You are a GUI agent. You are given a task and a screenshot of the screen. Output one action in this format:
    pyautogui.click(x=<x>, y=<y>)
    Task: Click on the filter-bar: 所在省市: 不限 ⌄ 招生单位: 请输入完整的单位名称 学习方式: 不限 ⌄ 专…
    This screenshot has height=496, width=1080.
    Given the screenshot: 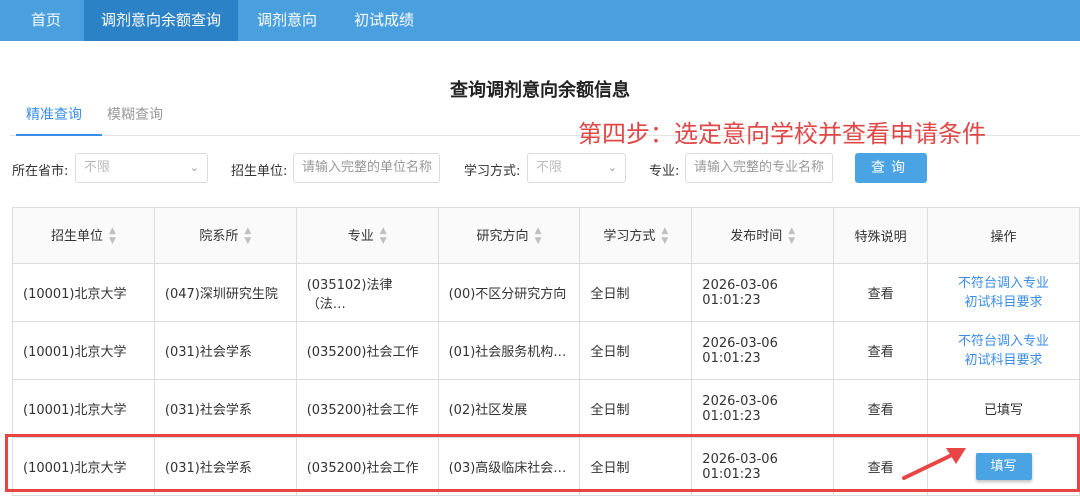 What is the action you would take?
    pyautogui.click(x=540, y=170)
    